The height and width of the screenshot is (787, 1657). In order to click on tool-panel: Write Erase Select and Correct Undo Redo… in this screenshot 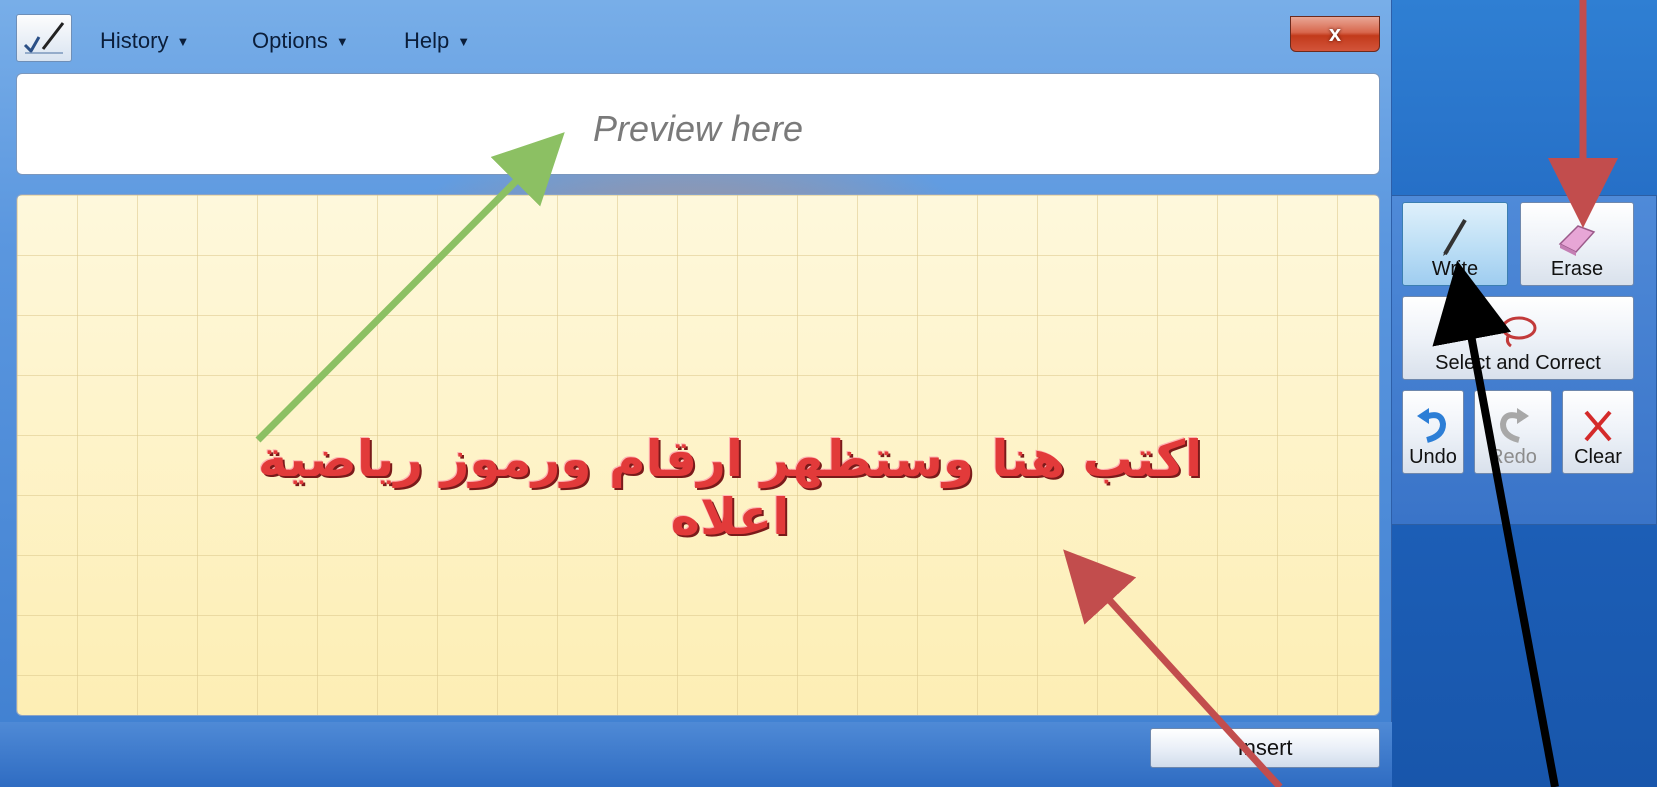, I will do `click(1524, 360)`.